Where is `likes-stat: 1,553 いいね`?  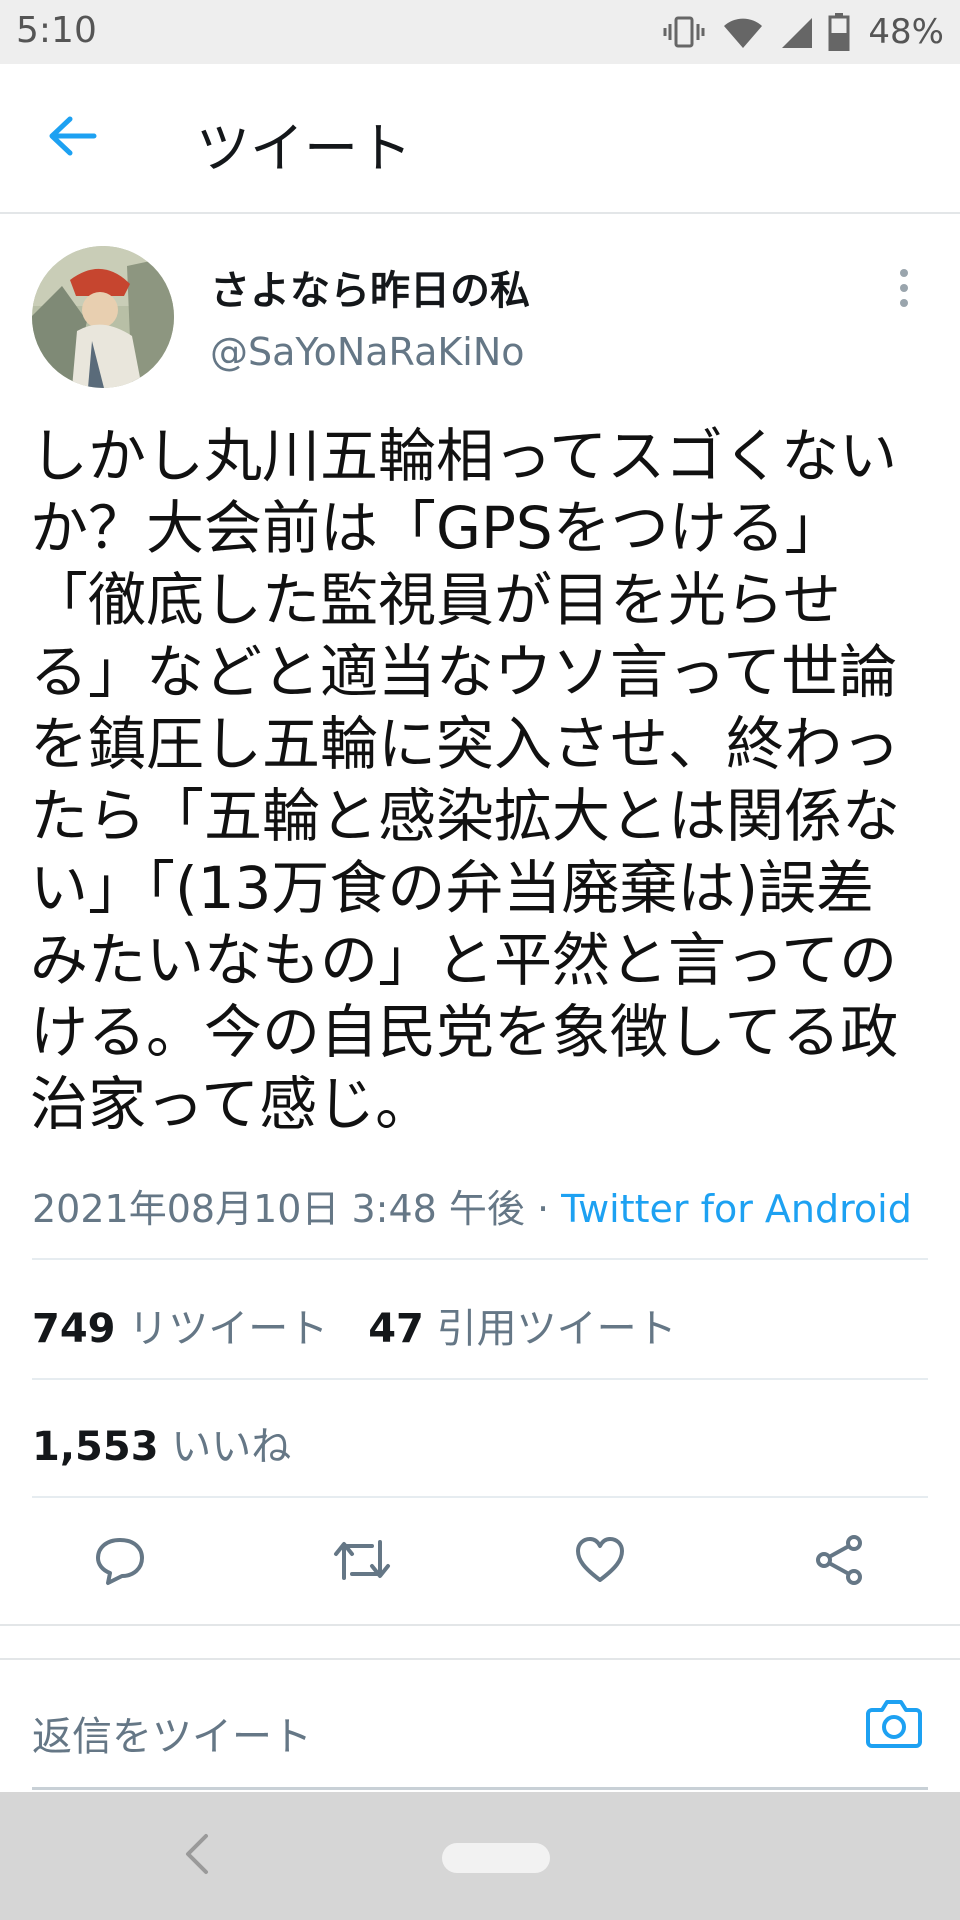 likes-stat: 1,553 いいね is located at coordinates (161, 1447).